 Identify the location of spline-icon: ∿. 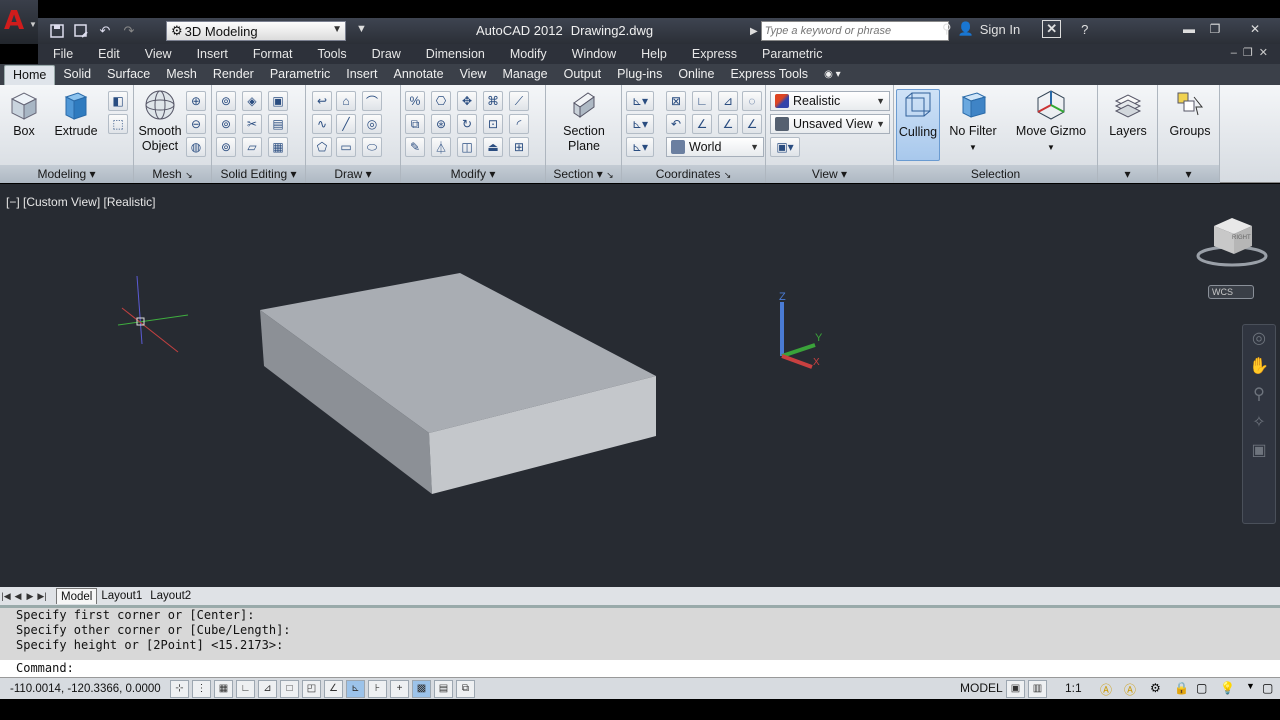
(322, 124).